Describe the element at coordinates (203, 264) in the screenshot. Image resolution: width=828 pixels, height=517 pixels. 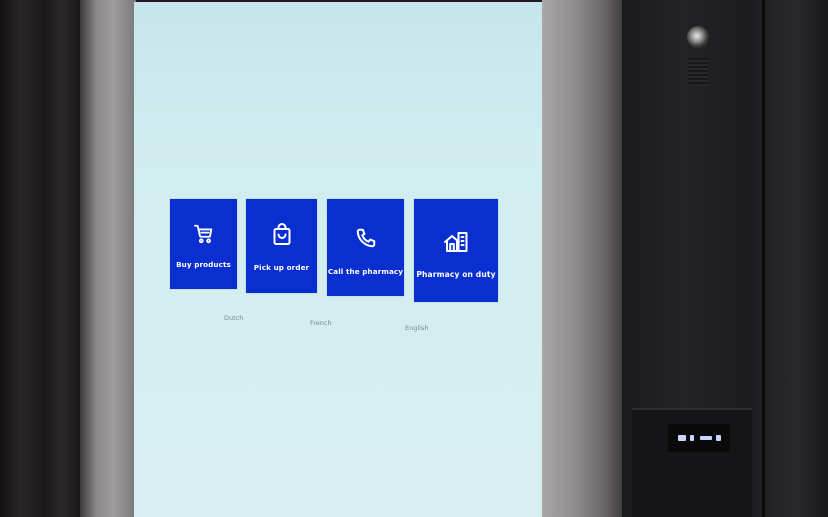
I see `tile-label: Buy products` at that location.